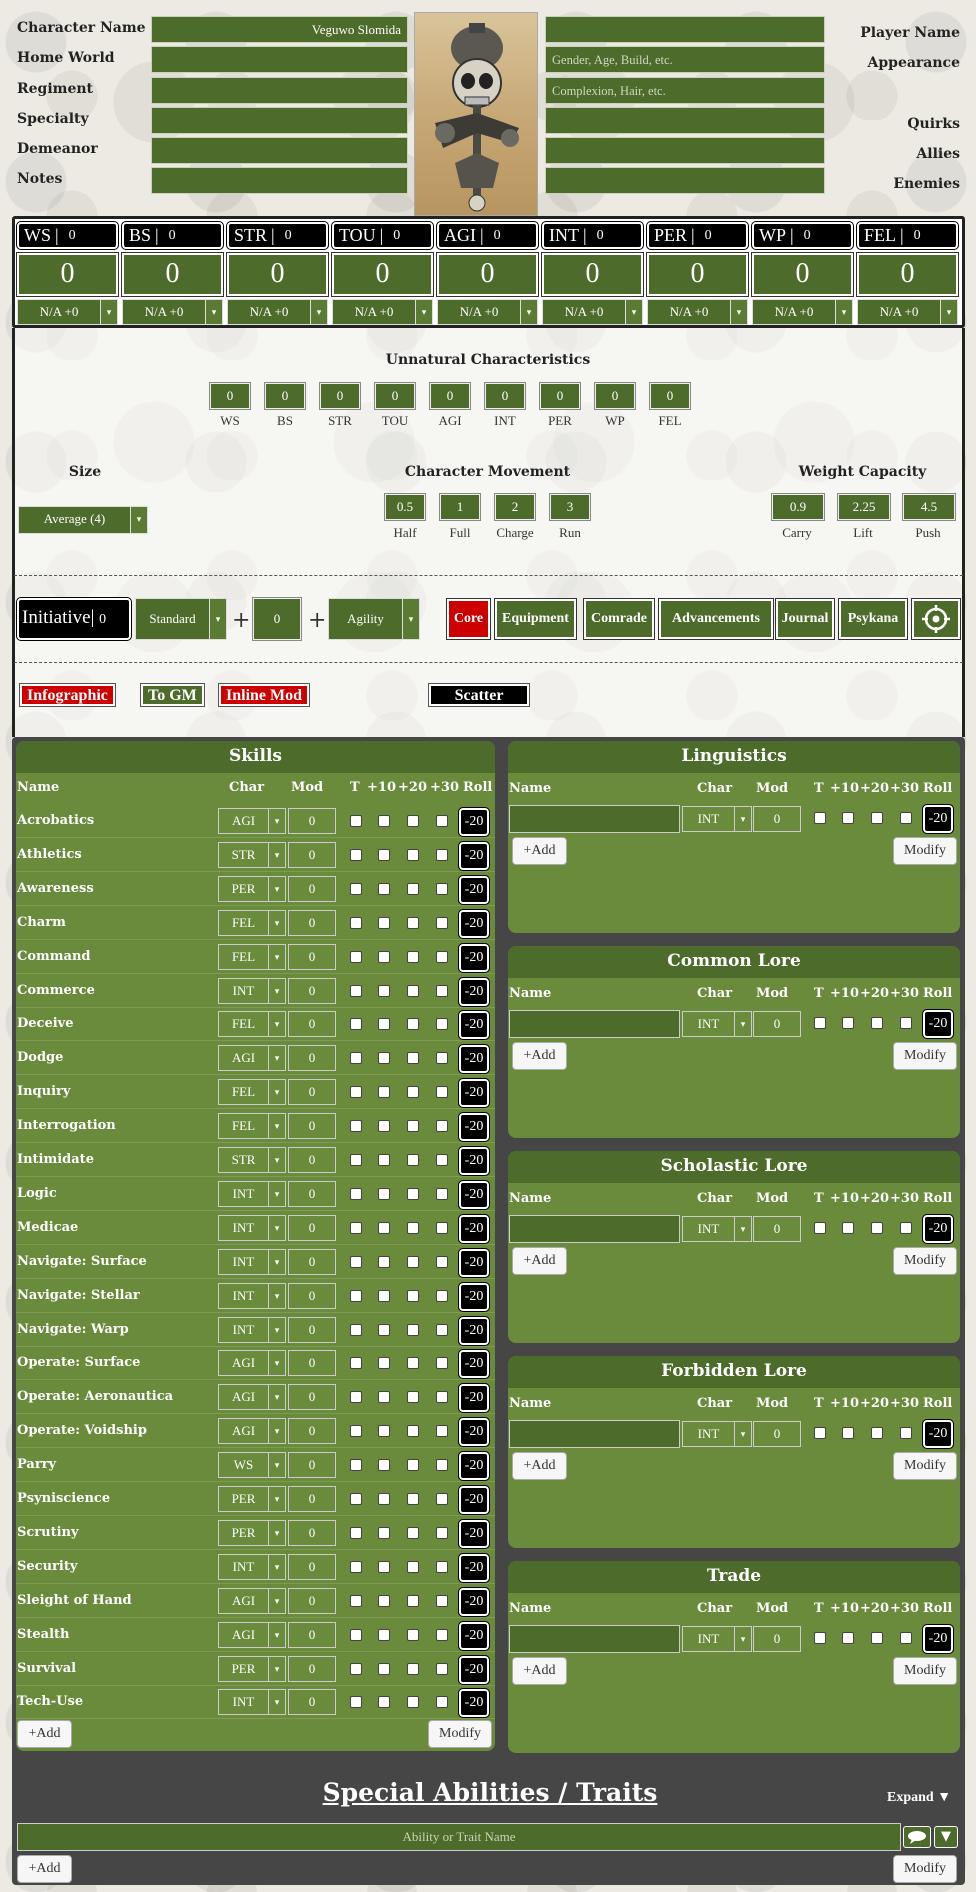 This screenshot has height=1892, width=976. I want to click on characteristic-header: TOU | 0, so click(382, 235).